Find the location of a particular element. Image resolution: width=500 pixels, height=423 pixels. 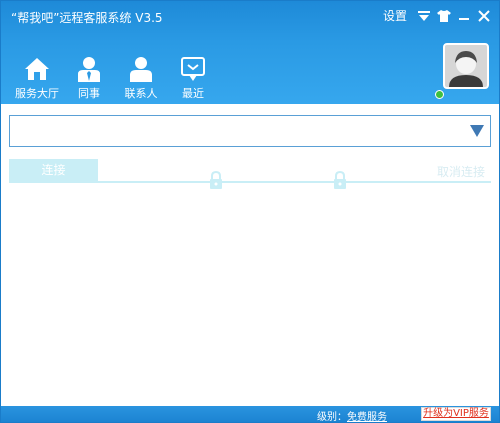

recent-chat-icon is located at coordinates (193, 69).